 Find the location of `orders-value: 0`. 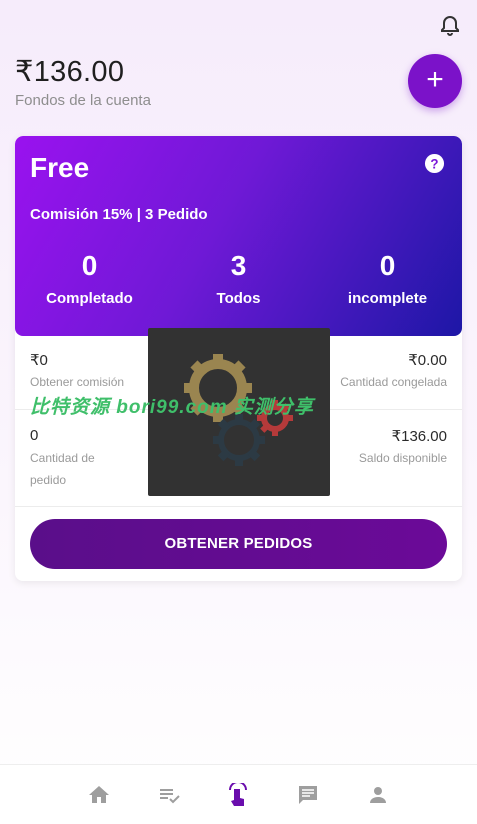

orders-value: 0 is located at coordinates (34, 435).